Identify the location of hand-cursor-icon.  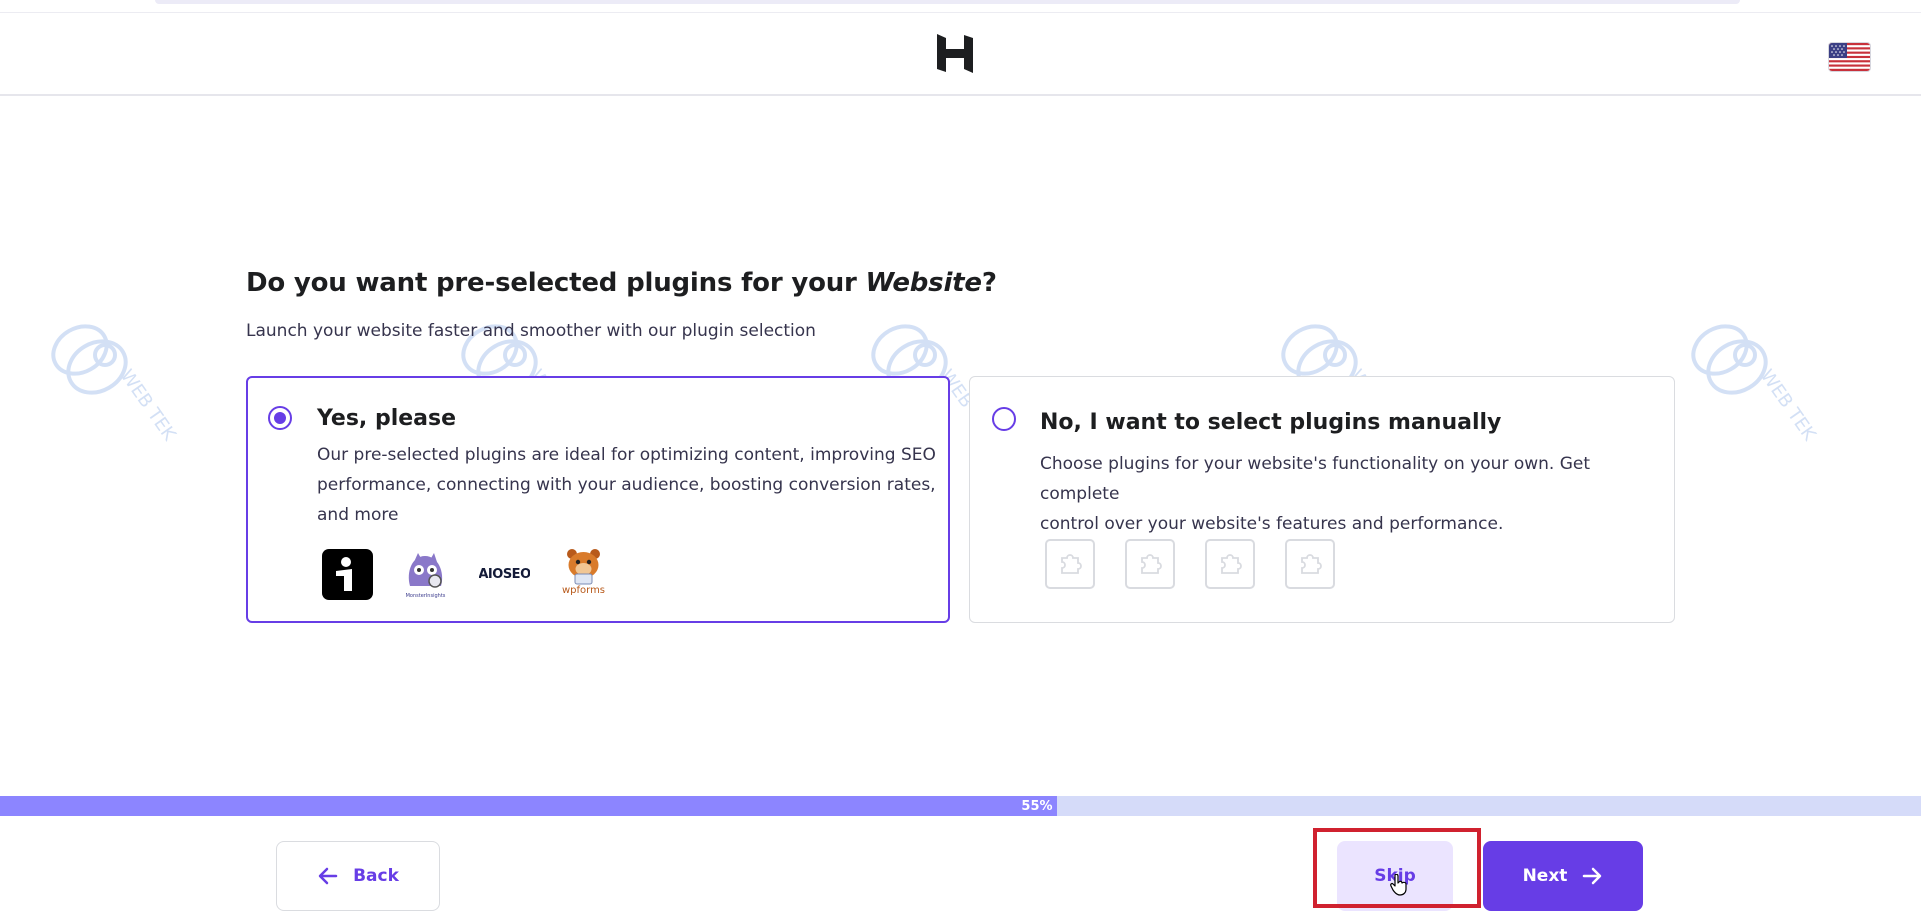
(1398, 885).